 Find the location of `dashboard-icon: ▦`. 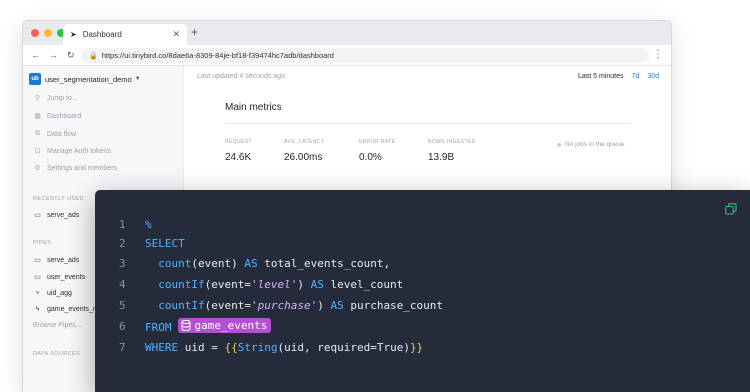

dashboard-icon: ▦ is located at coordinates (37, 116).